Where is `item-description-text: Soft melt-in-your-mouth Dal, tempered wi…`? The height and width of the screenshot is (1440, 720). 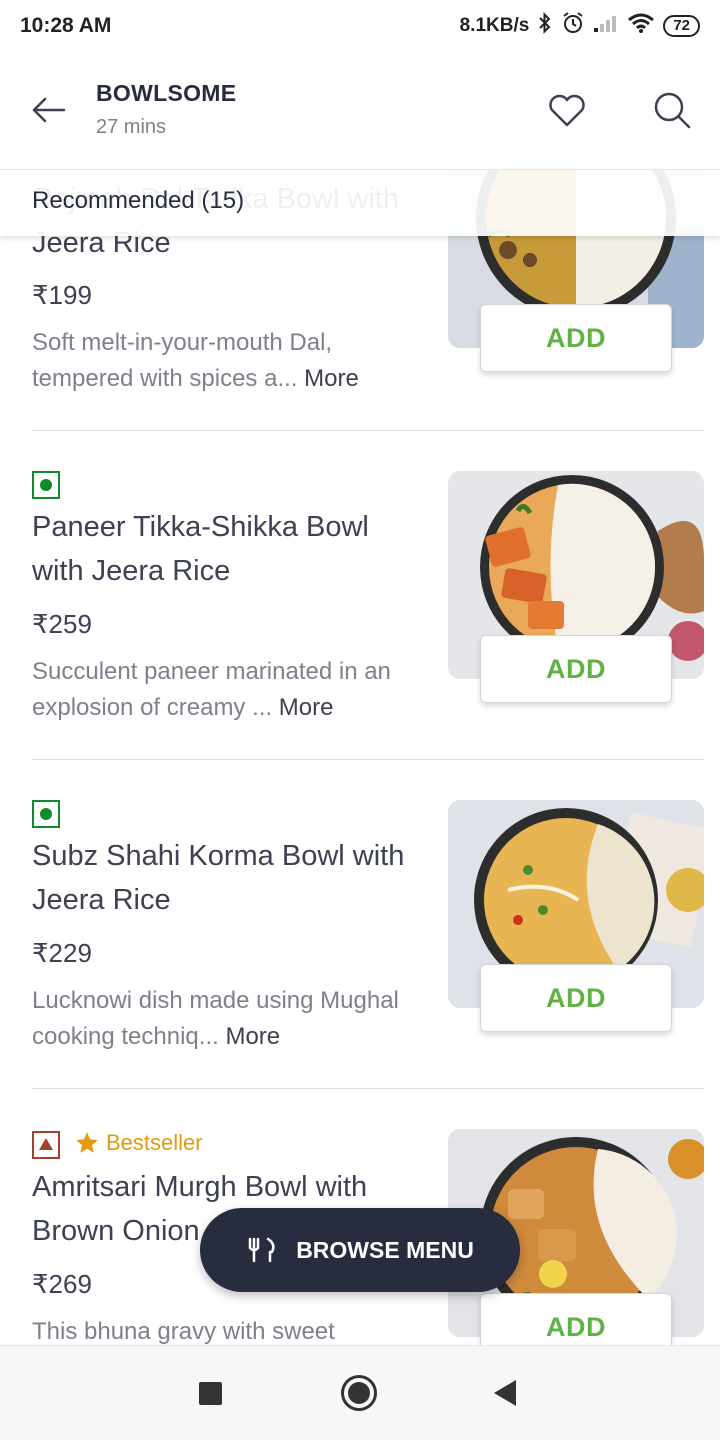
item-description-text: Soft melt-in-your-mouth Dal, tempered wi… is located at coordinates (182, 360).